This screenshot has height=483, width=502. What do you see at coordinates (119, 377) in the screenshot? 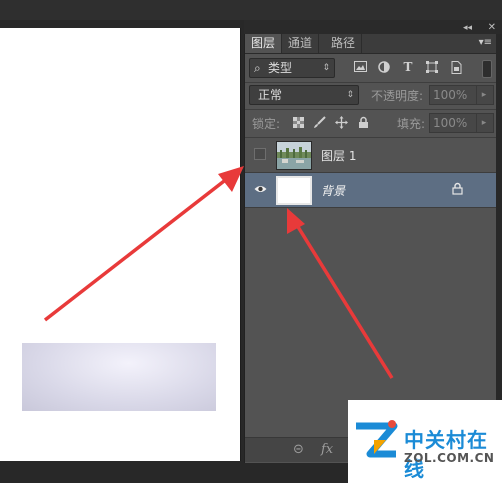
I see `gradient-rectangle` at bounding box center [119, 377].